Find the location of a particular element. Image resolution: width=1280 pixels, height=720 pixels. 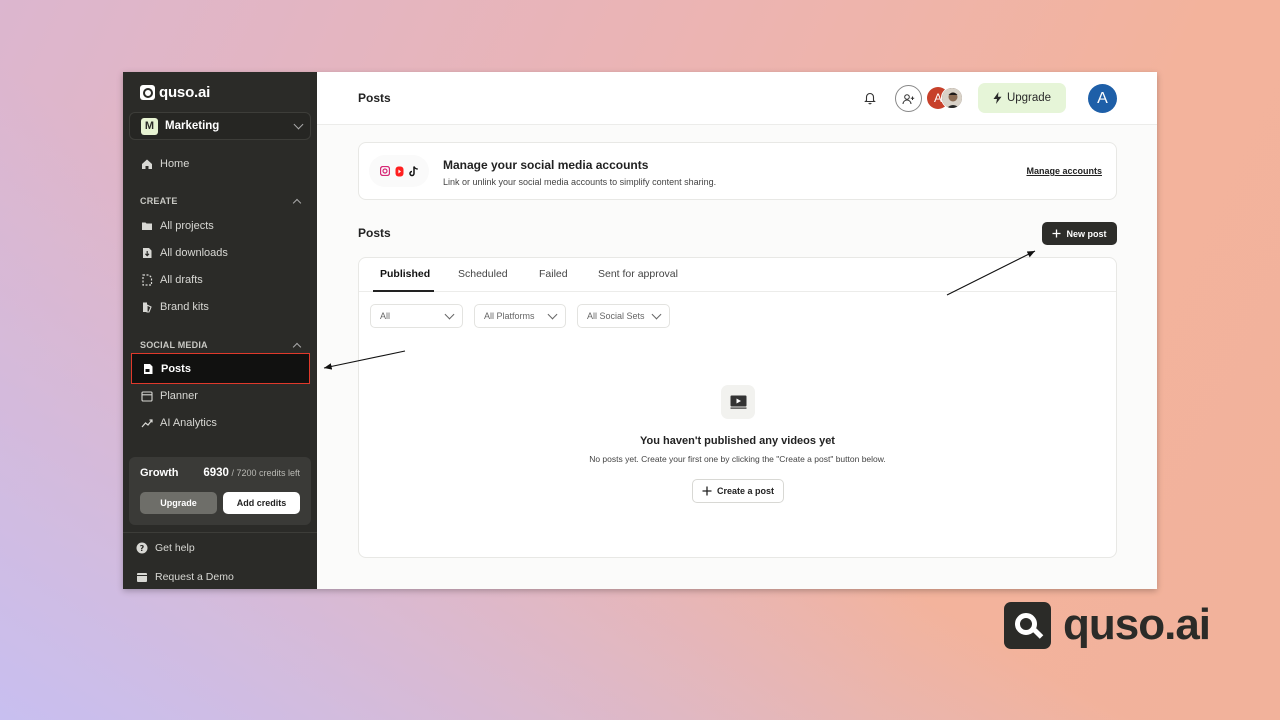

brand-watermark: quso.ai is located at coordinates (1107, 625).